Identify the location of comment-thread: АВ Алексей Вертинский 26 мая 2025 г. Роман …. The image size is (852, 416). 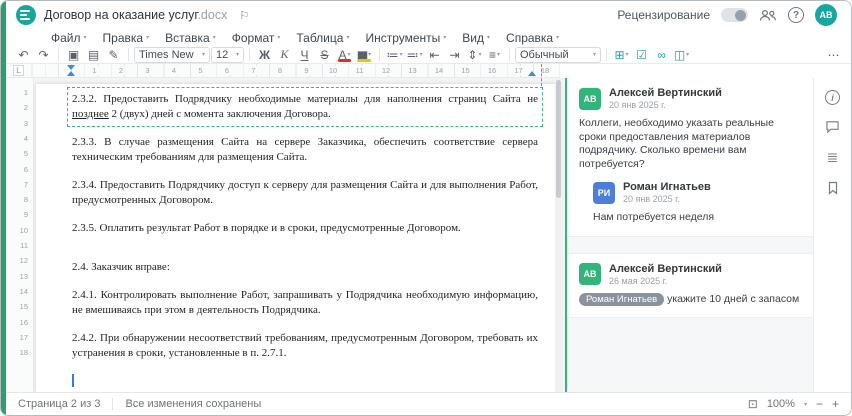
(691, 285).